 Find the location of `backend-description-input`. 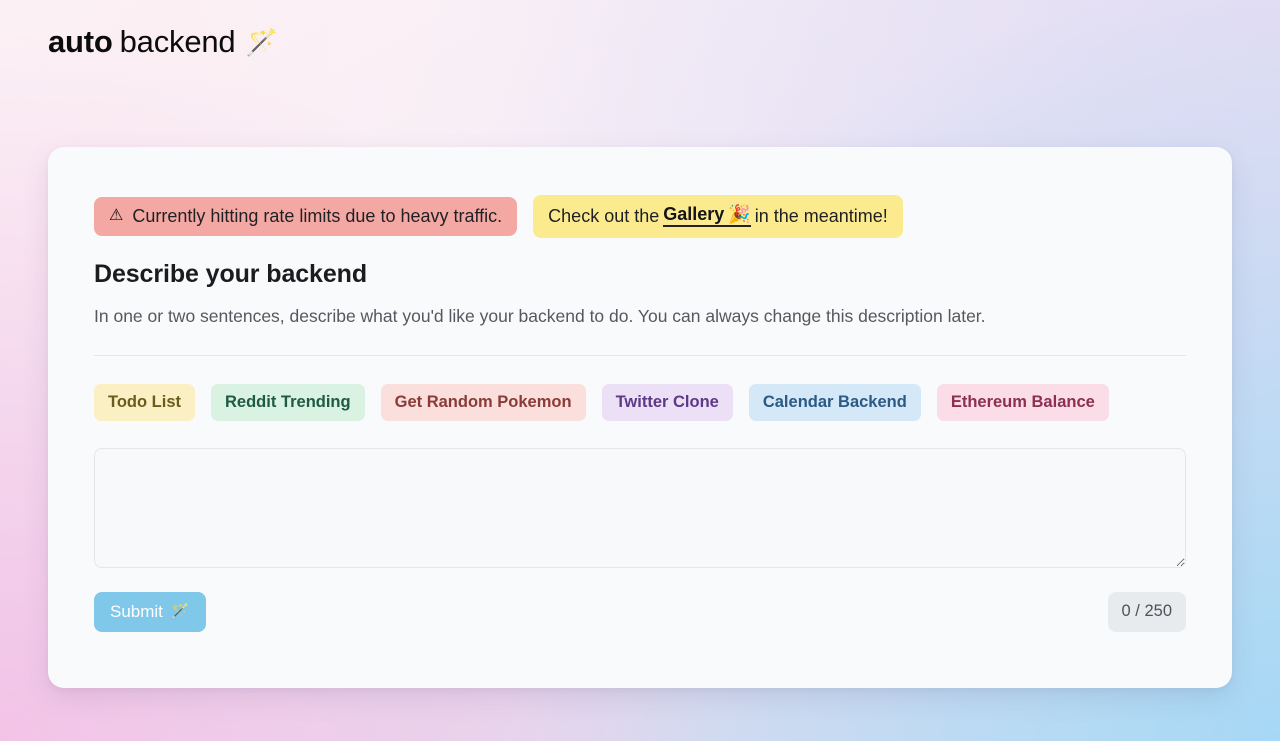

backend-description-input is located at coordinates (640, 508).